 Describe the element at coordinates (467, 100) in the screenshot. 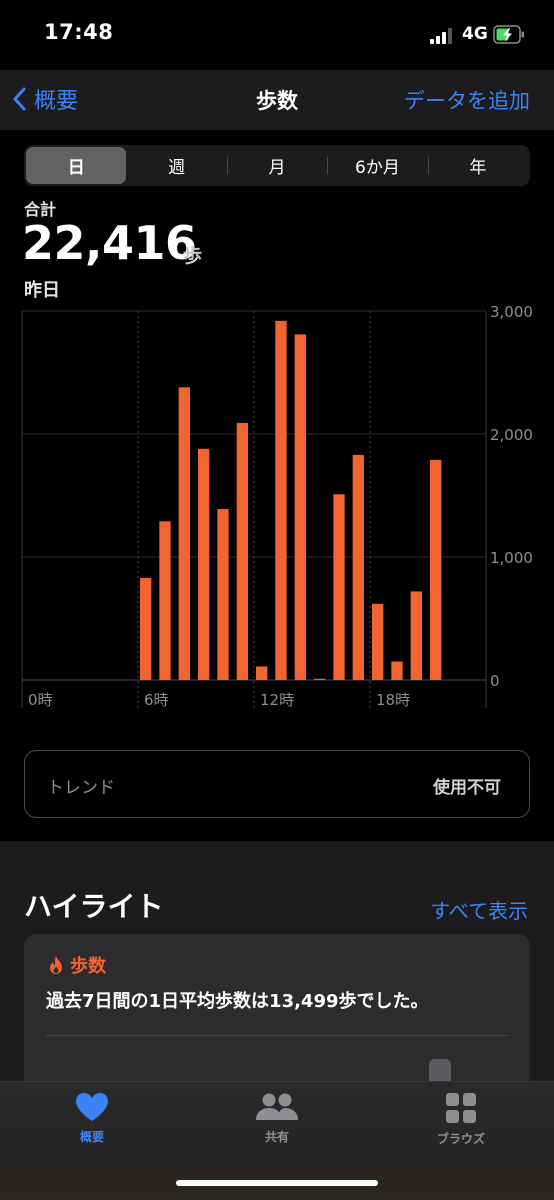

I see `add-data-button: データを追加` at that location.